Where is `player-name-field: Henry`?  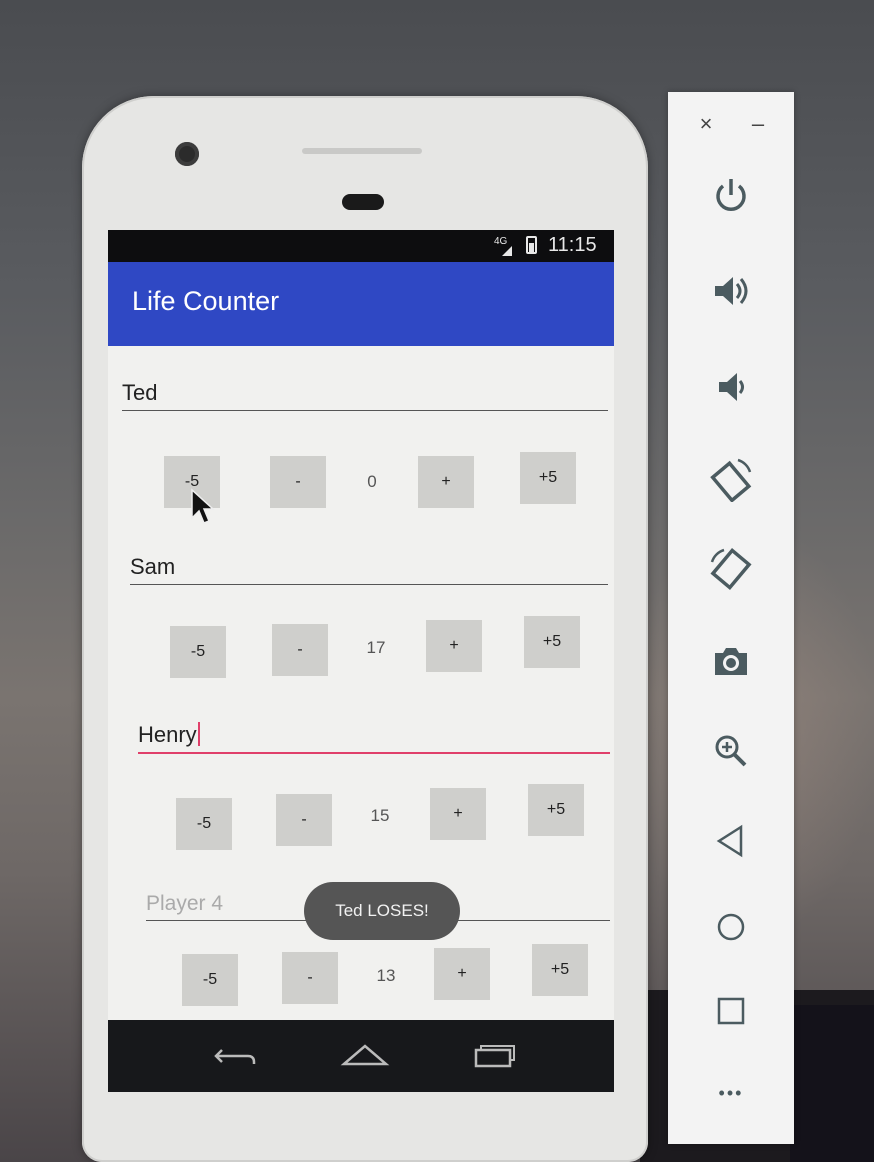 player-name-field: Henry is located at coordinates (374, 738).